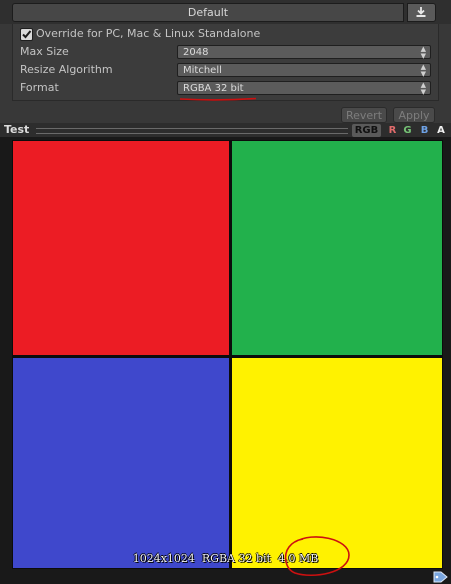 This screenshot has height=584, width=451. I want to click on download-button, so click(421, 12).